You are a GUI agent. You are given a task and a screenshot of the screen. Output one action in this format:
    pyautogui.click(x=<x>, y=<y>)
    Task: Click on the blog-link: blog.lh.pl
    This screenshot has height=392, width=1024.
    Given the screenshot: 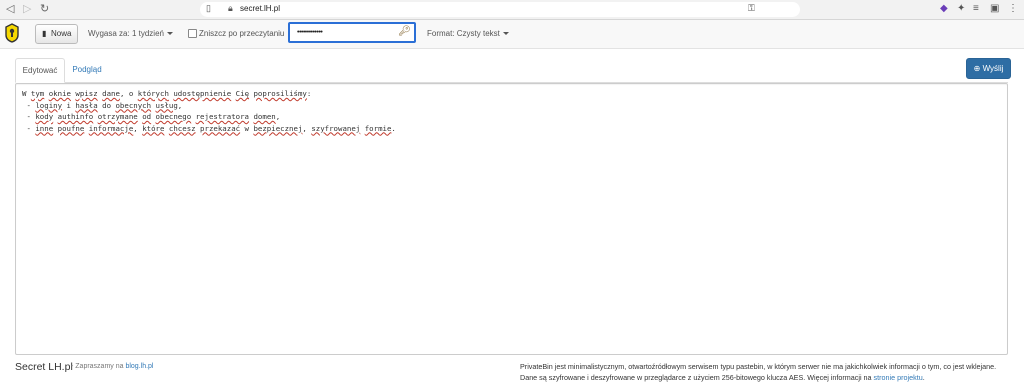 What is the action you would take?
    pyautogui.click(x=139, y=366)
    